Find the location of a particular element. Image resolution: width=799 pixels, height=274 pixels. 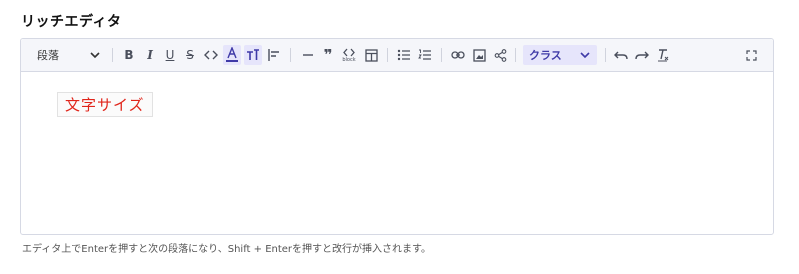

bold-icon: B is located at coordinates (129, 55).